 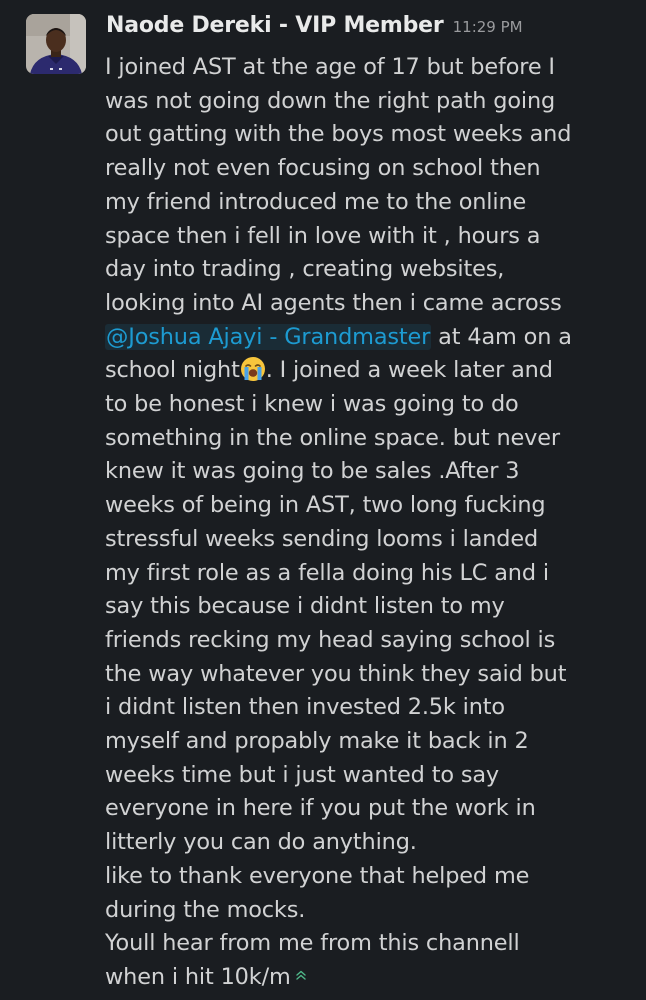 What do you see at coordinates (316, 201) in the screenshot?
I see `message-line: my friend introduced me to the online` at bounding box center [316, 201].